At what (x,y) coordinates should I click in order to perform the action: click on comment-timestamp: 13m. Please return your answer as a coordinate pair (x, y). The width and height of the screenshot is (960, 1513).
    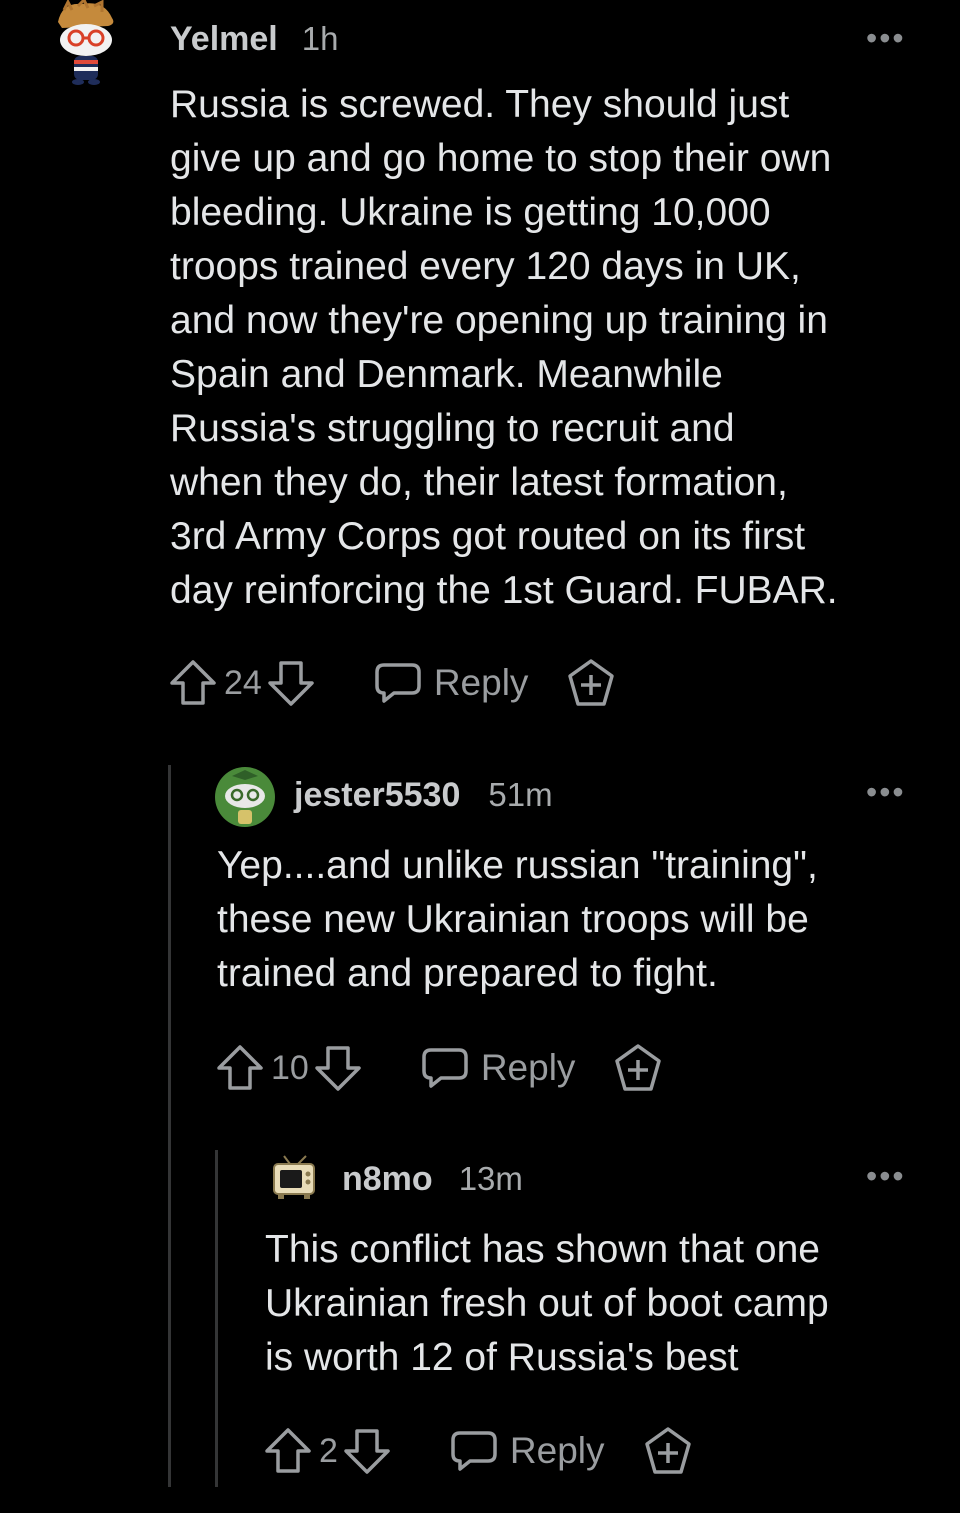
    Looking at the image, I should click on (490, 1178).